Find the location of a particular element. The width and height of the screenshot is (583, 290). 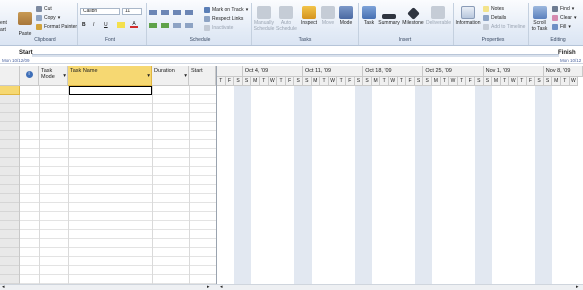

highlight-color-icon is located at coordinates (121, 25).